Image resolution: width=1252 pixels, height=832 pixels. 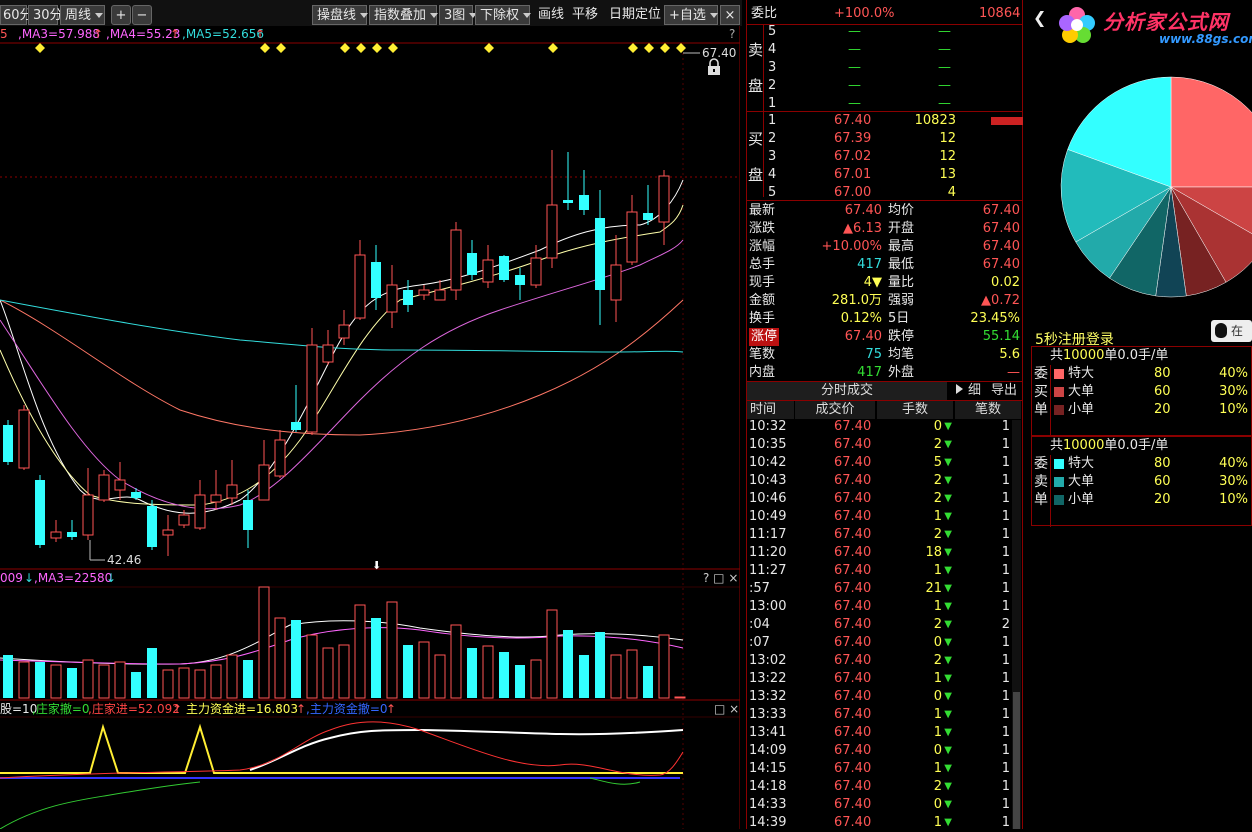 What do you see at coordinates (759, 624) in the screenshot?
I see `tick-time: :04` at bounding box center [759, 624].